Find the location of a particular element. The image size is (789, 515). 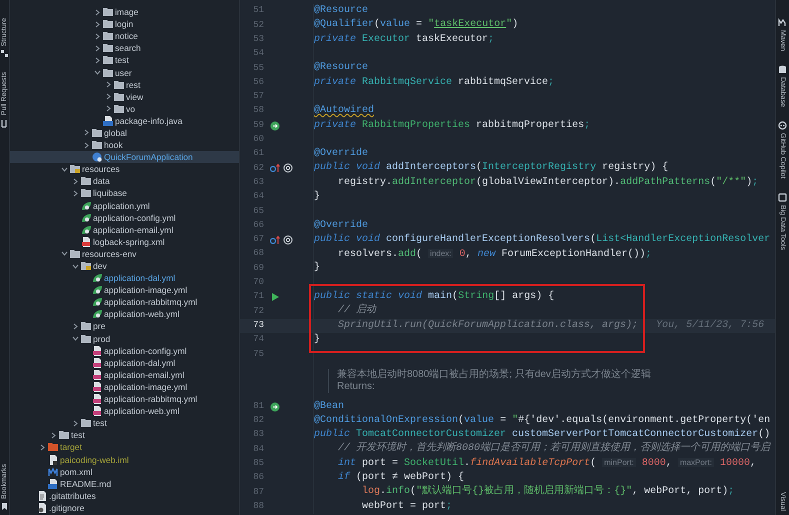

line-number: 66 is located at coordinates (258, 225).